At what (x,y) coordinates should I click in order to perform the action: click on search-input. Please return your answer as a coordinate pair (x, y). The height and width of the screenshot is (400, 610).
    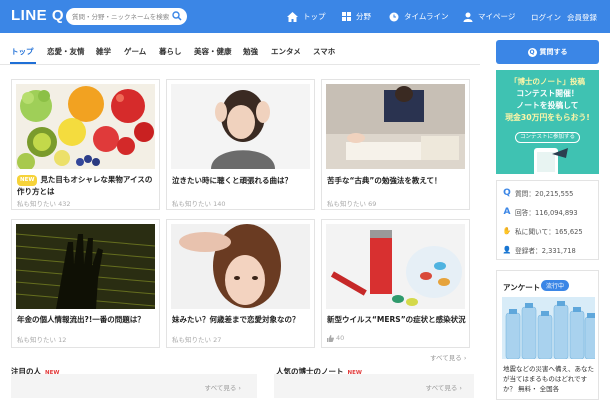
    Looking at the image, I should click on (122, 16).